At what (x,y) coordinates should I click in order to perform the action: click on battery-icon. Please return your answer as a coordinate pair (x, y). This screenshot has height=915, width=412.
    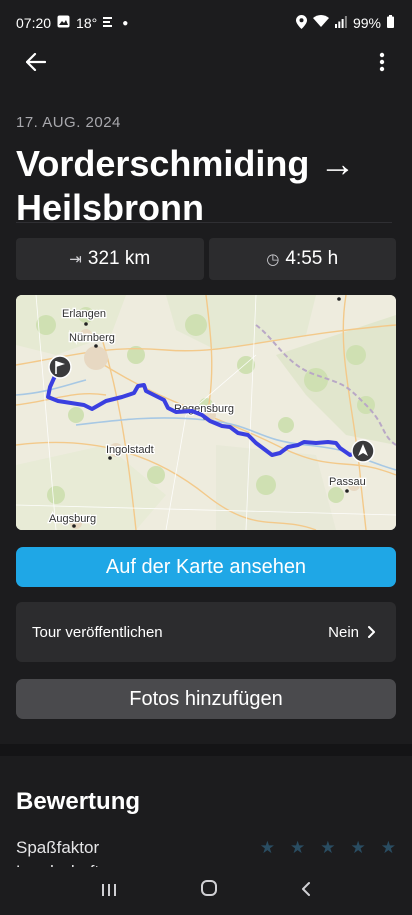
    Looking at the image, I should click on (390, 23).